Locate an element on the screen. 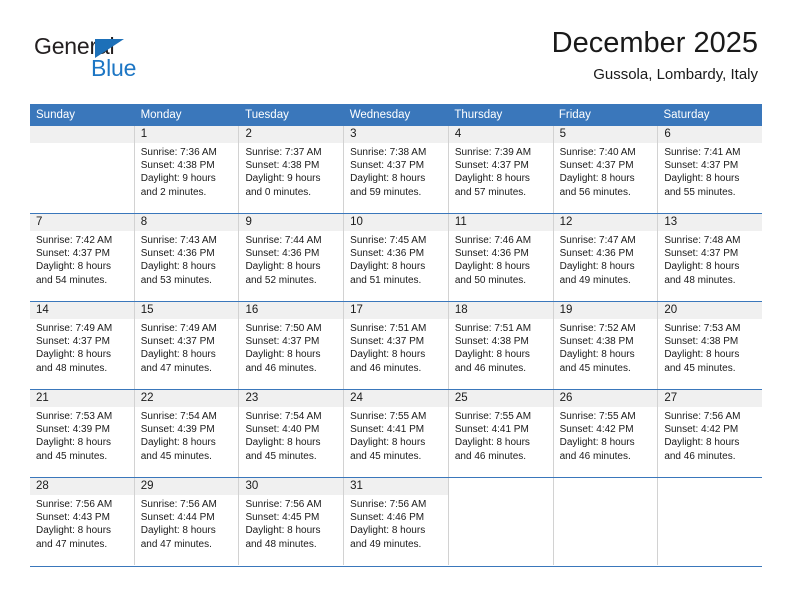 The height and width of the screenshot is (612, 792). day-number: 1 is located at coordinates (186, 134).